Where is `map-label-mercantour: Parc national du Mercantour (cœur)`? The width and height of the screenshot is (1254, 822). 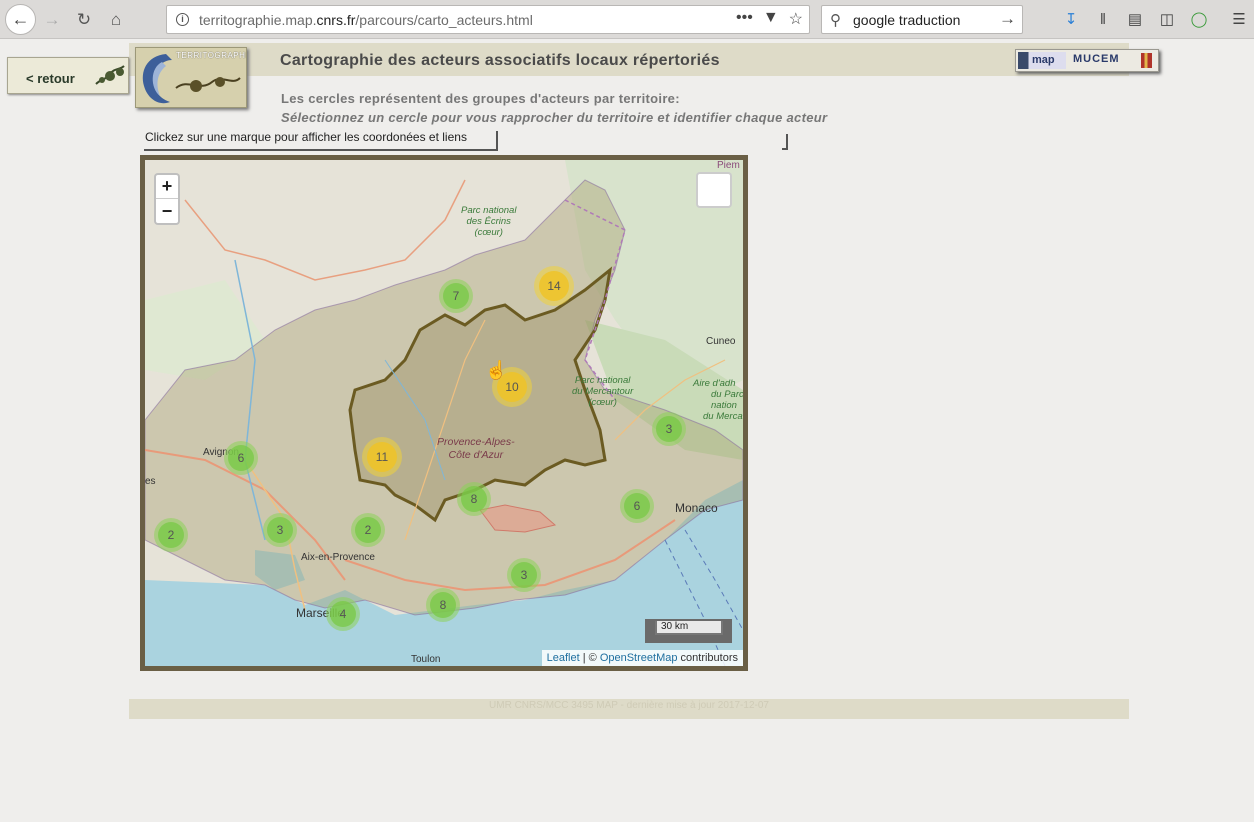 map-label-mercantour: Parc national du Mercantour (cœur) is located at coordinates (602, 391).